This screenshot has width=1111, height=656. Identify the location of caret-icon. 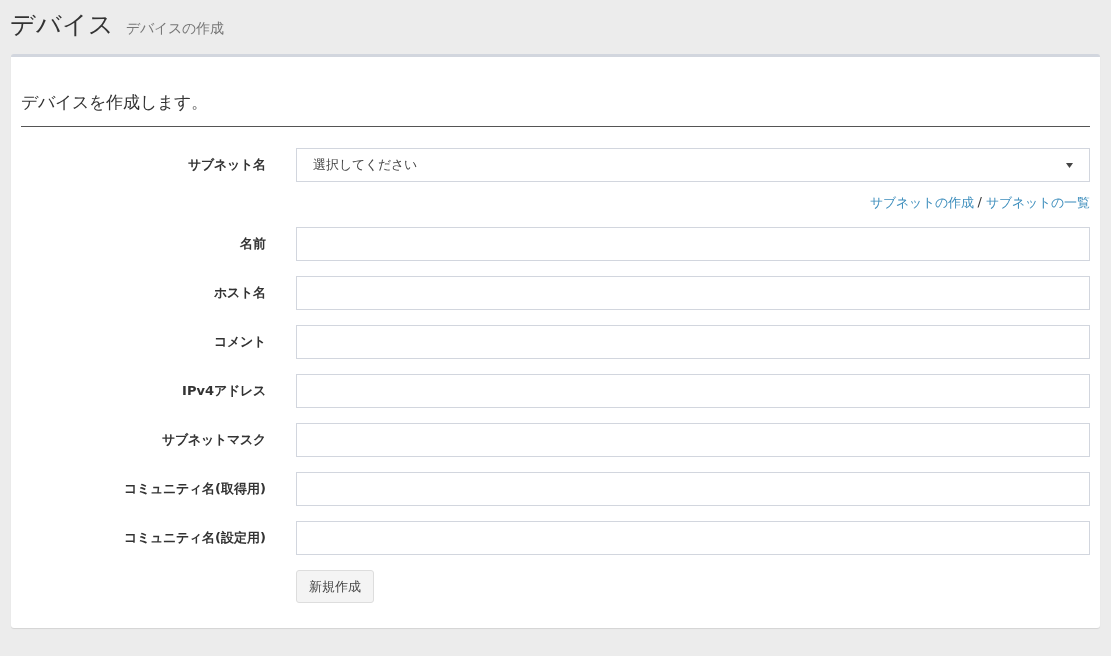
(1069, 165).